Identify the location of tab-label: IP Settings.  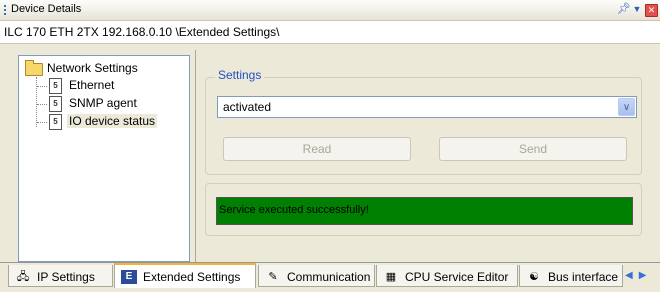
(66, 276).